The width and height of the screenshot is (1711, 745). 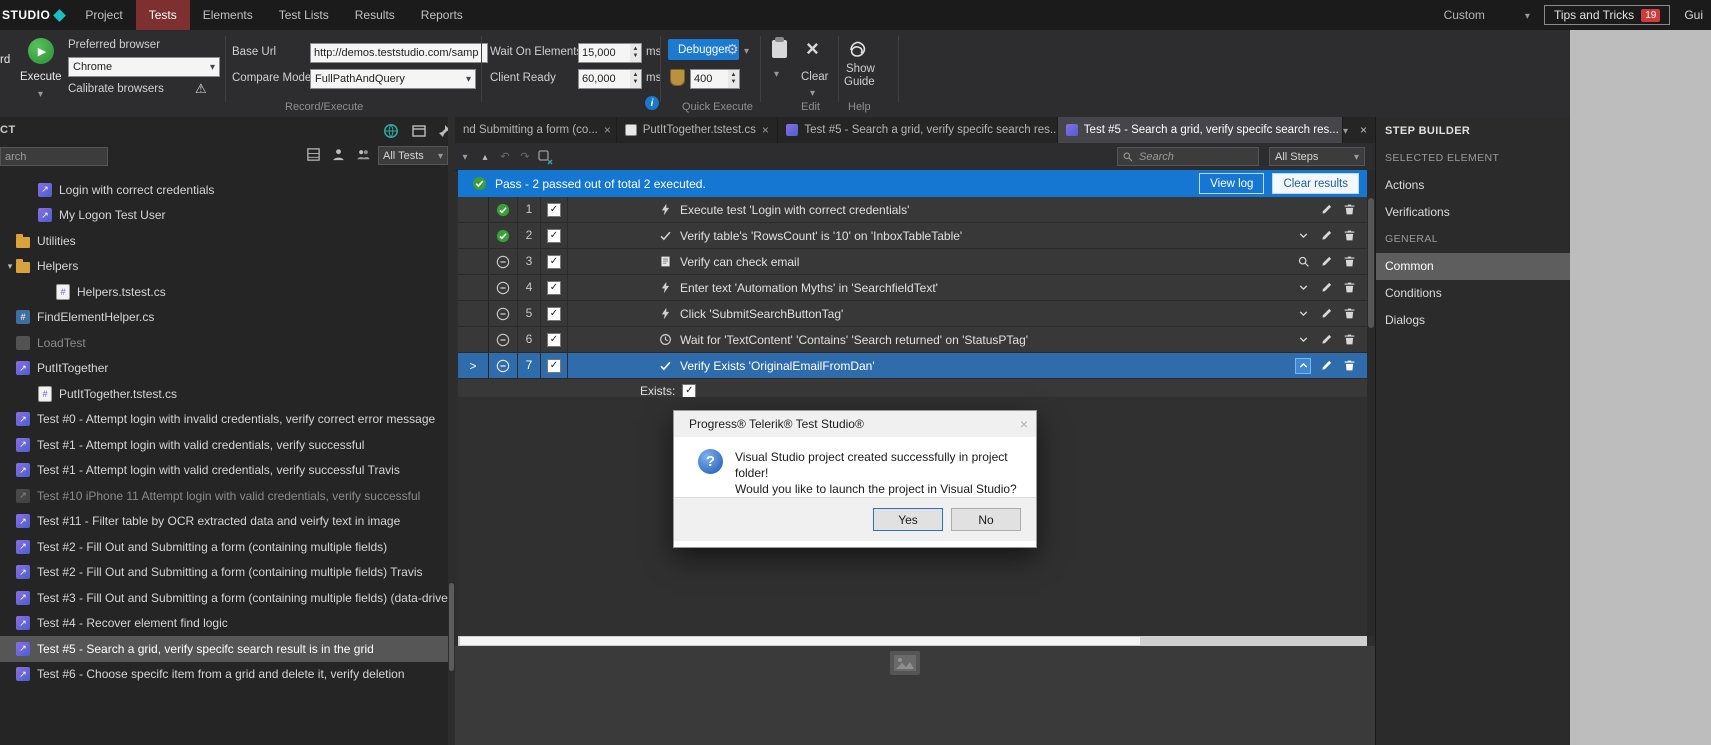 I want to click on steps-horizontal-scrollbar, so click(x=912, y=641).